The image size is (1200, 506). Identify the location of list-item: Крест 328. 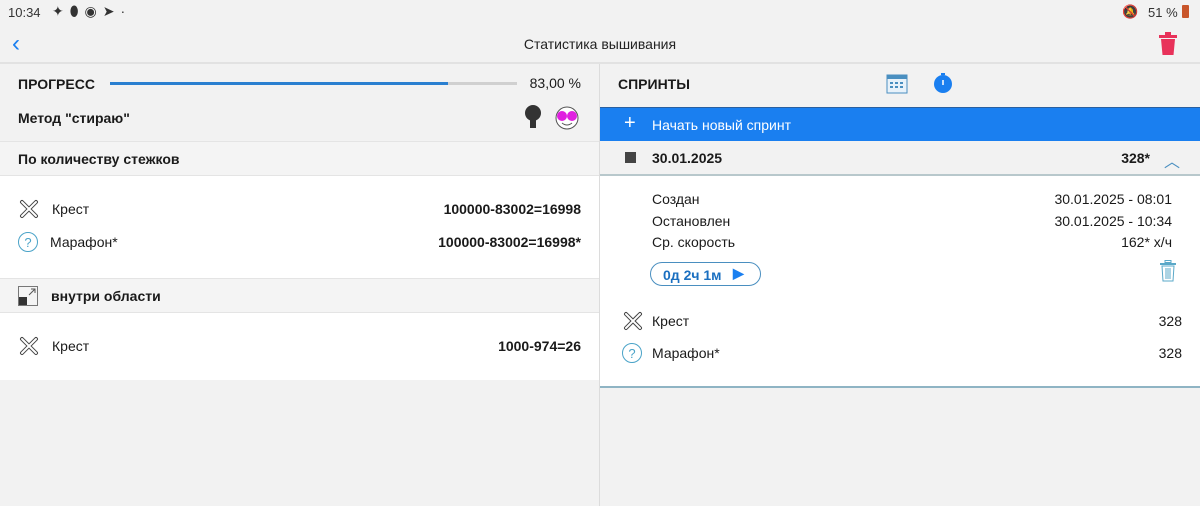
(902, 321).